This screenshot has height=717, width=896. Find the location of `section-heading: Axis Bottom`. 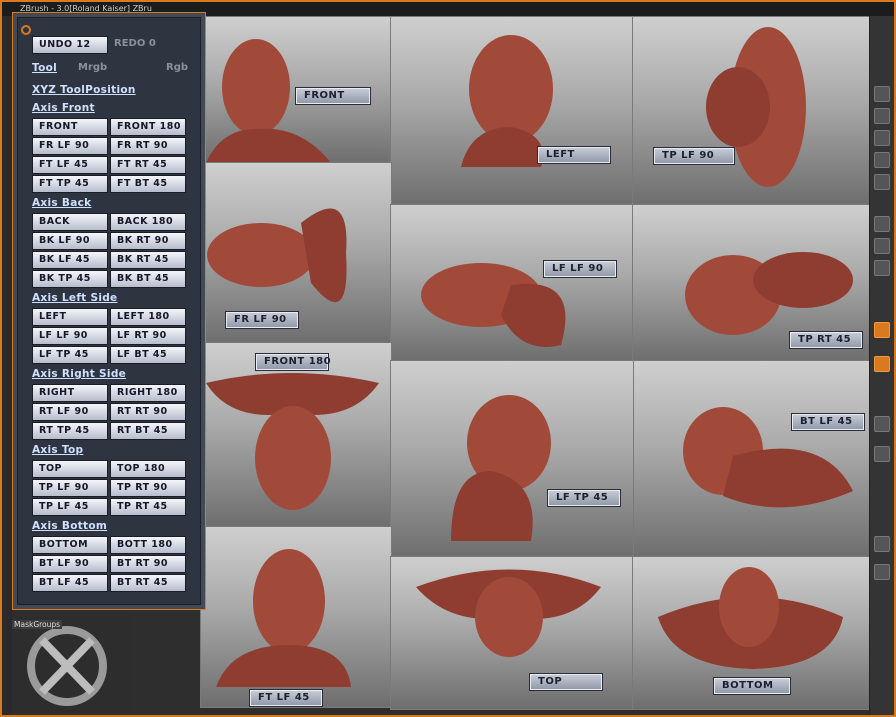

section-heading: Axis Bottom is located at coordinates (69, 526).